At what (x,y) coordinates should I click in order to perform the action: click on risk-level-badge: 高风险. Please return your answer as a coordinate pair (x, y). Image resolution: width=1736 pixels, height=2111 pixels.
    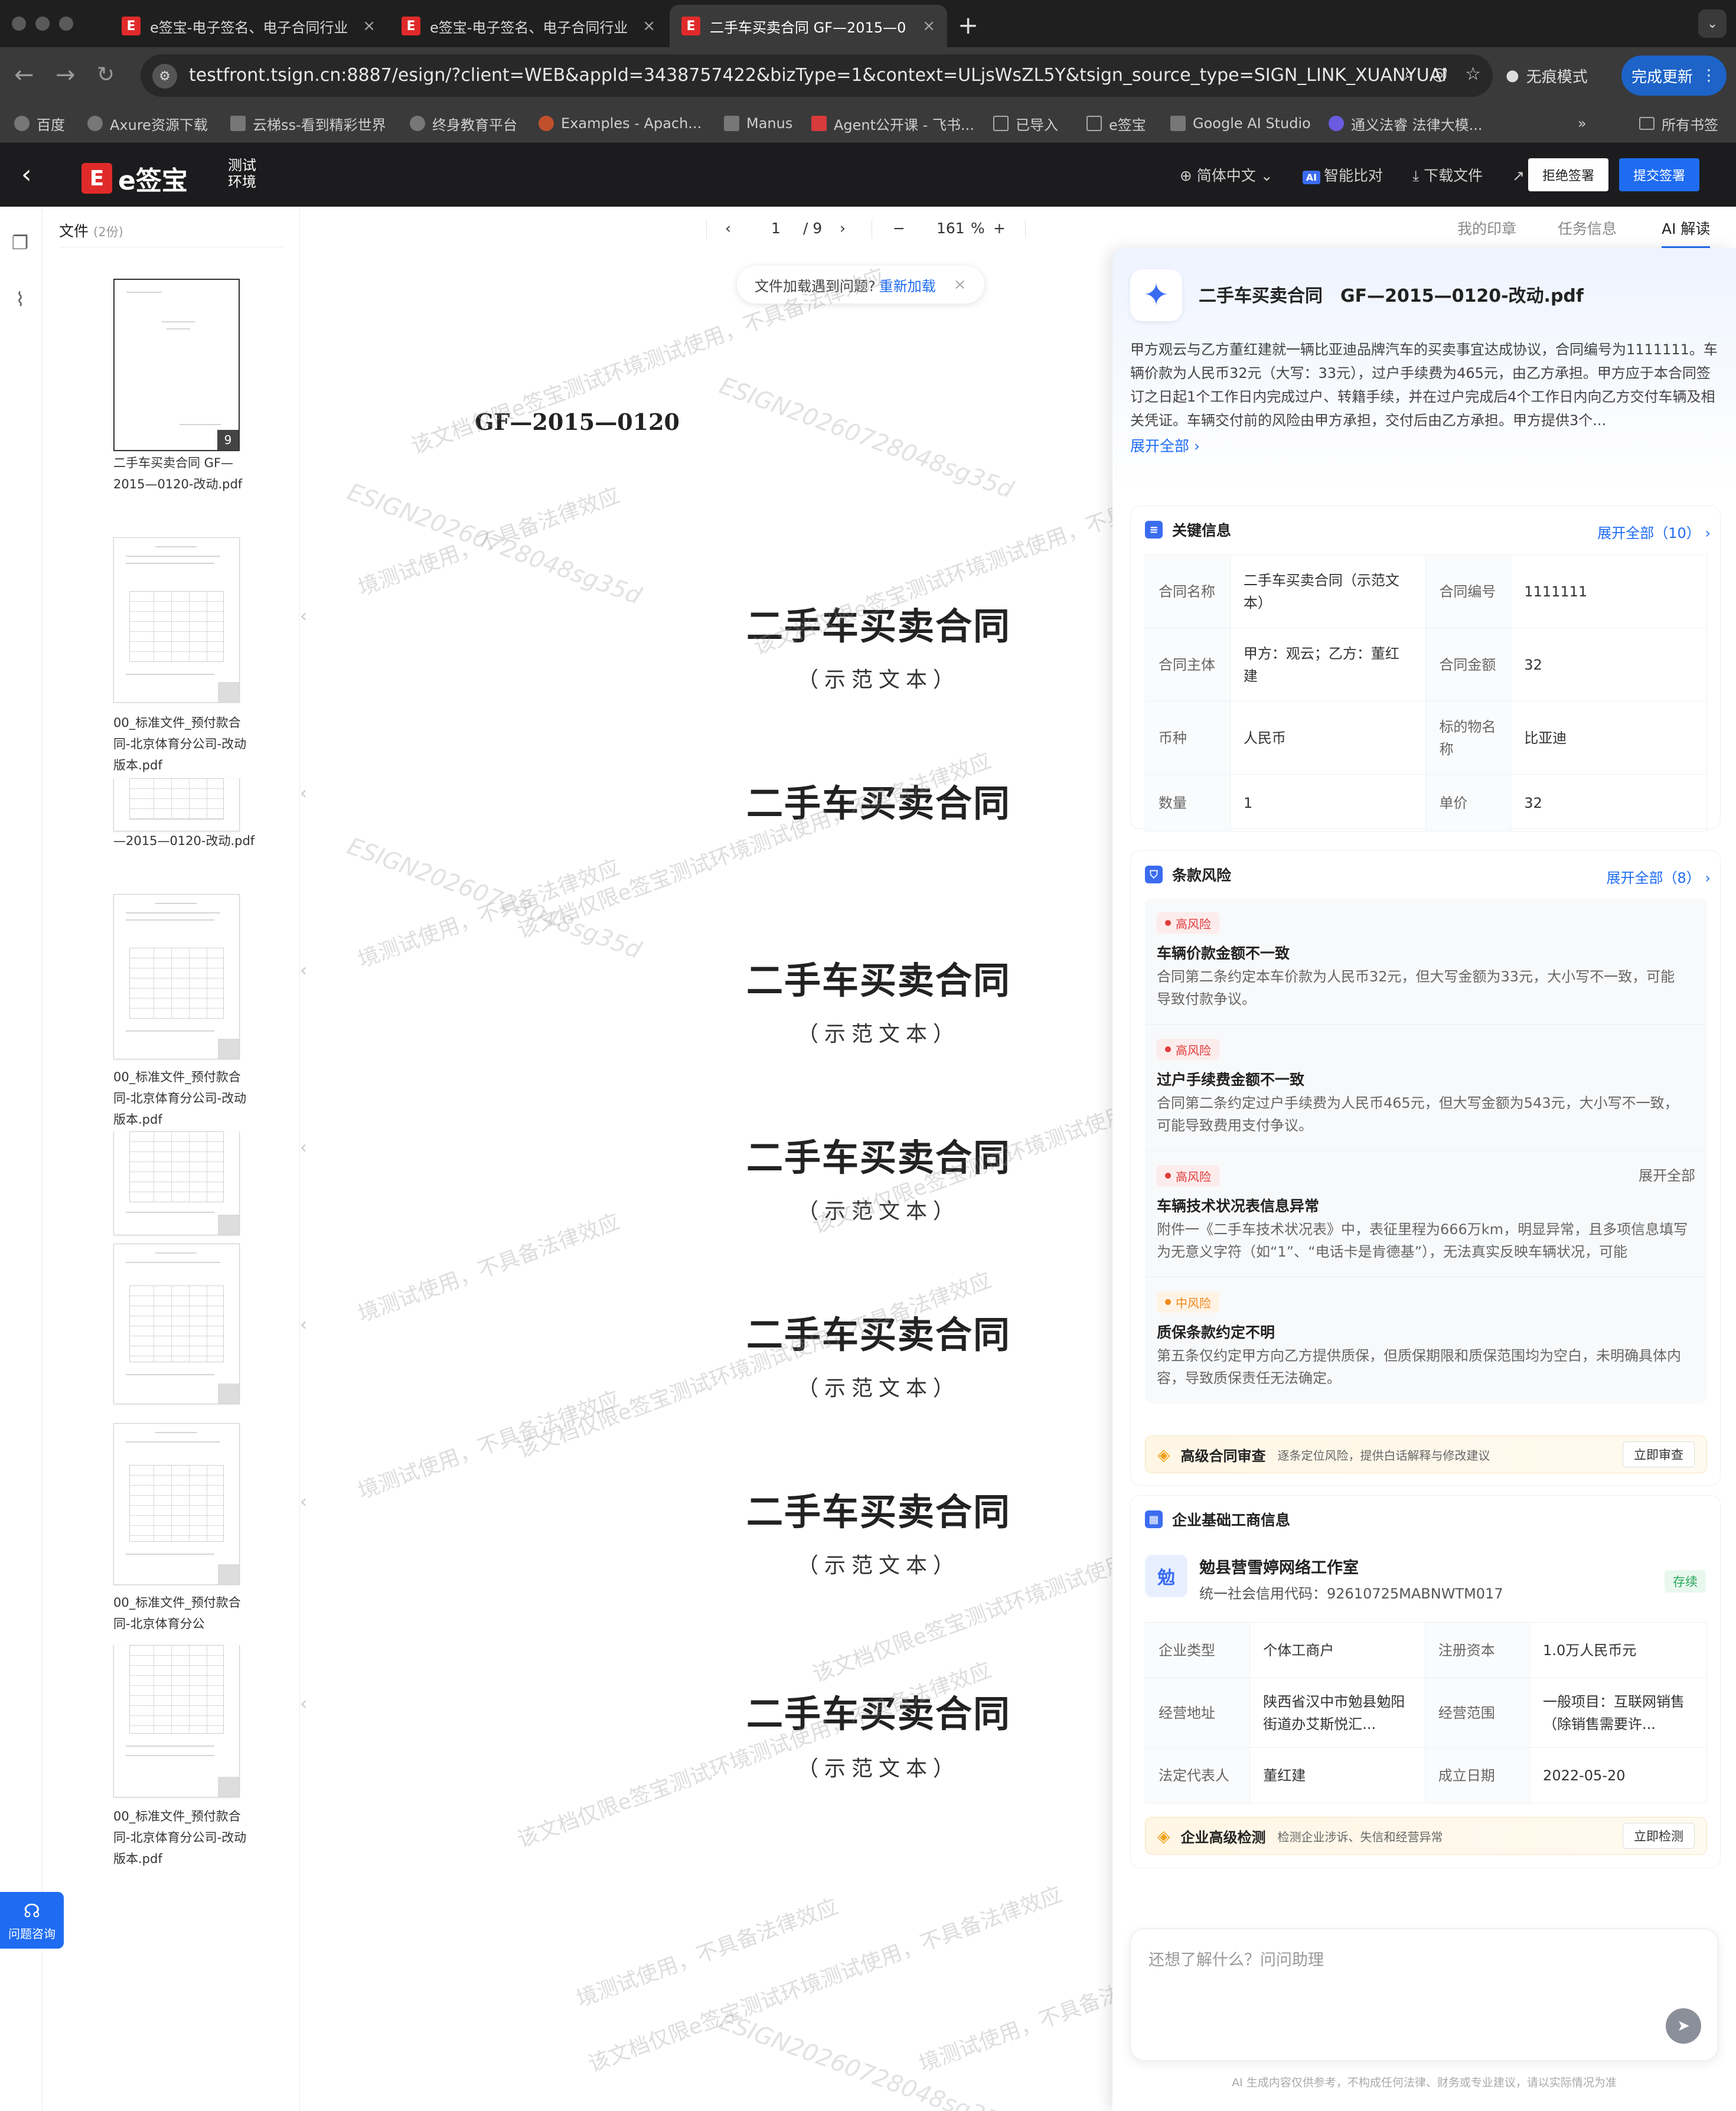
    Looking at the image, I should click on (1188, 1049).